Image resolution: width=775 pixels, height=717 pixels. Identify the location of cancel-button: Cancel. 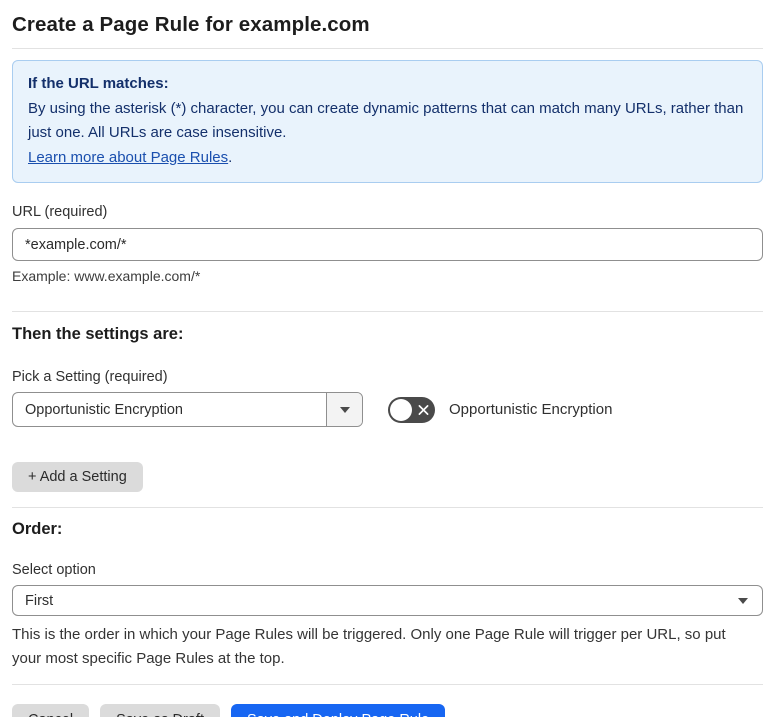
(51, 710).